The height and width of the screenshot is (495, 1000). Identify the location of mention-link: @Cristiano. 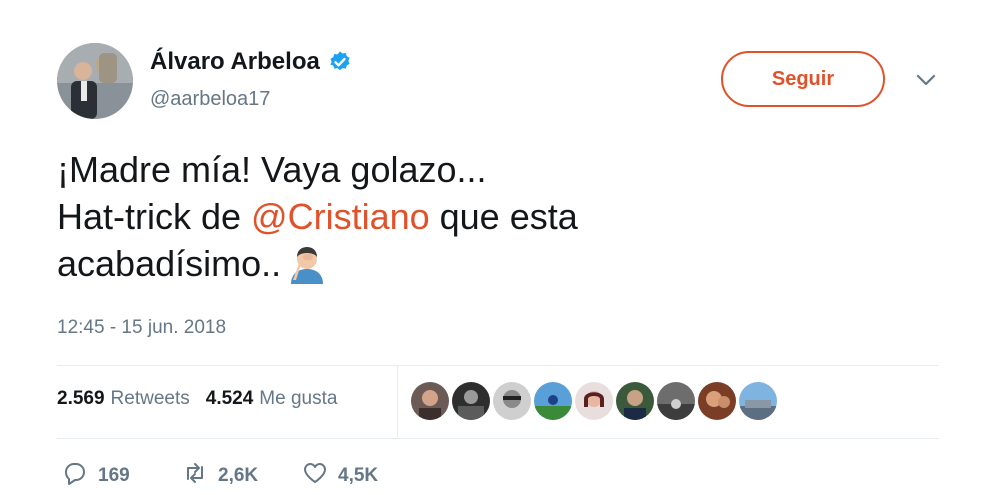
(340, 216).